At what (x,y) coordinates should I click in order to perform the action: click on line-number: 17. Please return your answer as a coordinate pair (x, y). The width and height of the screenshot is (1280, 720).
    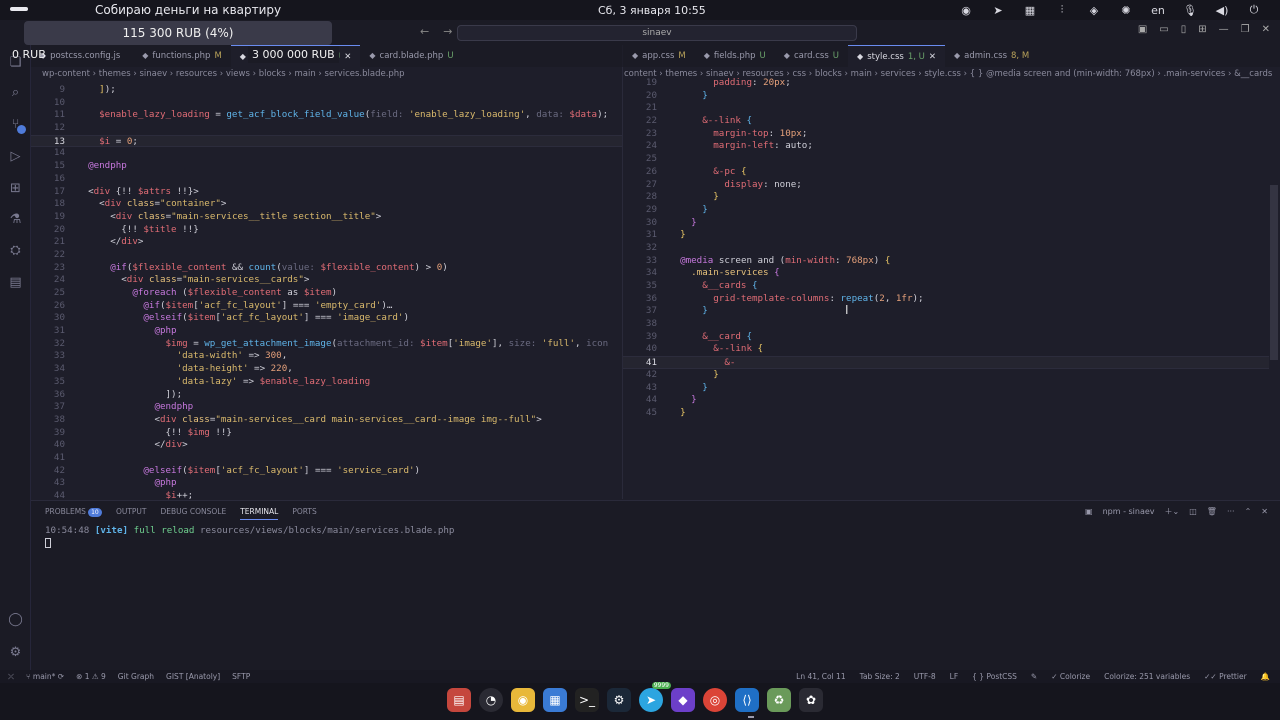
    Looking at the image, I should click on (48, 192).